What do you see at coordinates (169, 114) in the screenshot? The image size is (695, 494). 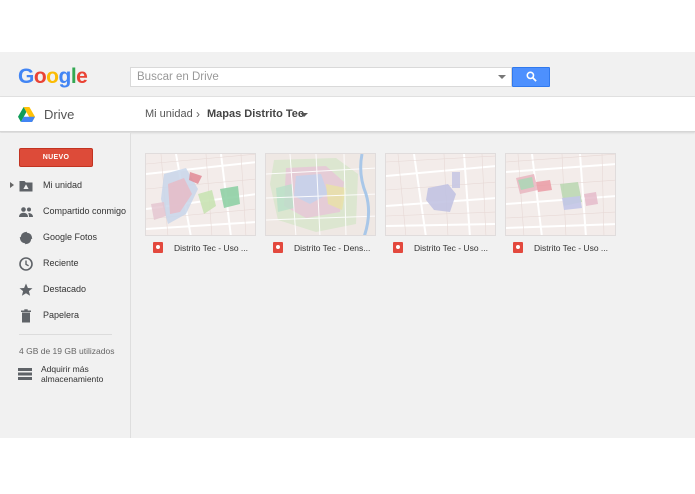 I see `breadcrumb-my-drive: Mi unidad` at bounding box center [169, 114].